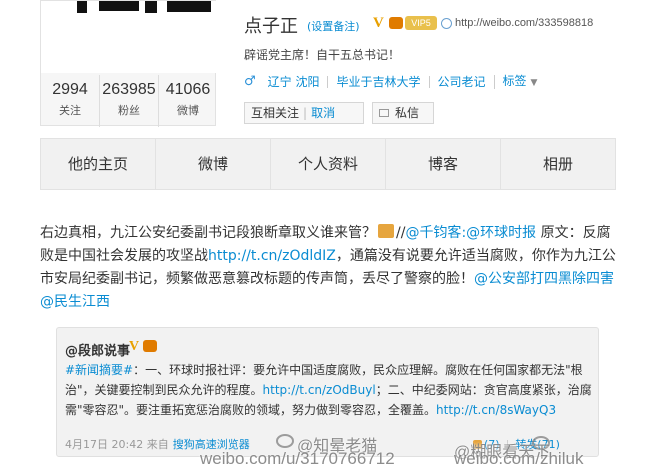 This screenshot has height=476, width=656. Describe the element at coordinates (129, 37) in the screenshot. I see `avatar` at that location.